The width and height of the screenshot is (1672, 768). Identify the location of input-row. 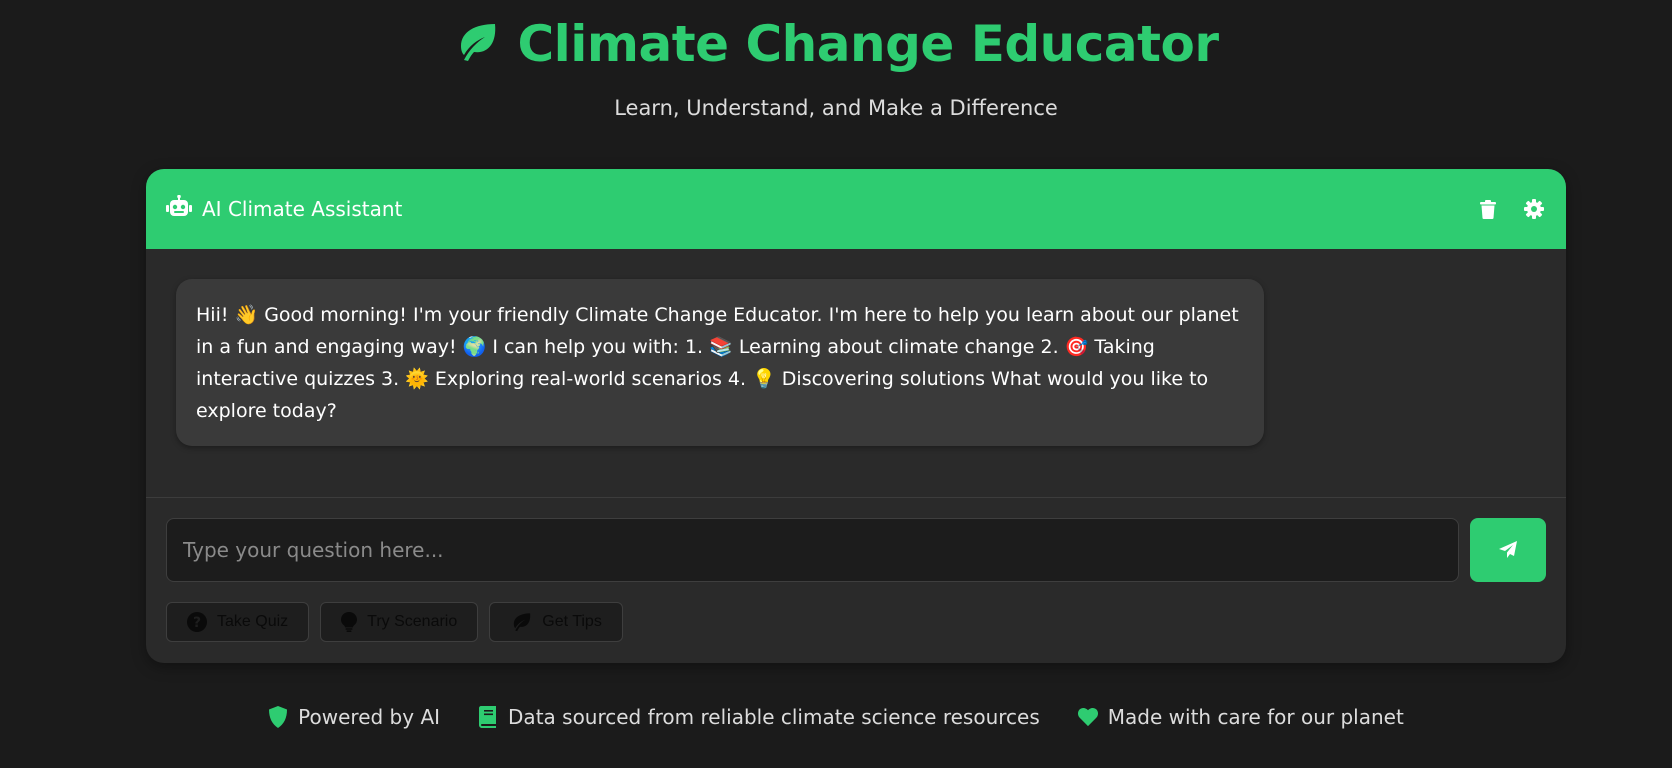
(856, 550).